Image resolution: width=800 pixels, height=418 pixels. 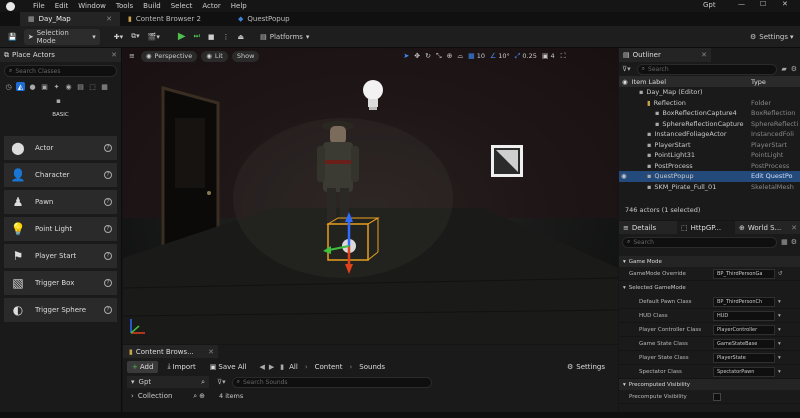 I want to click on volumes-icon: ▤, so click(x=80, y=86).